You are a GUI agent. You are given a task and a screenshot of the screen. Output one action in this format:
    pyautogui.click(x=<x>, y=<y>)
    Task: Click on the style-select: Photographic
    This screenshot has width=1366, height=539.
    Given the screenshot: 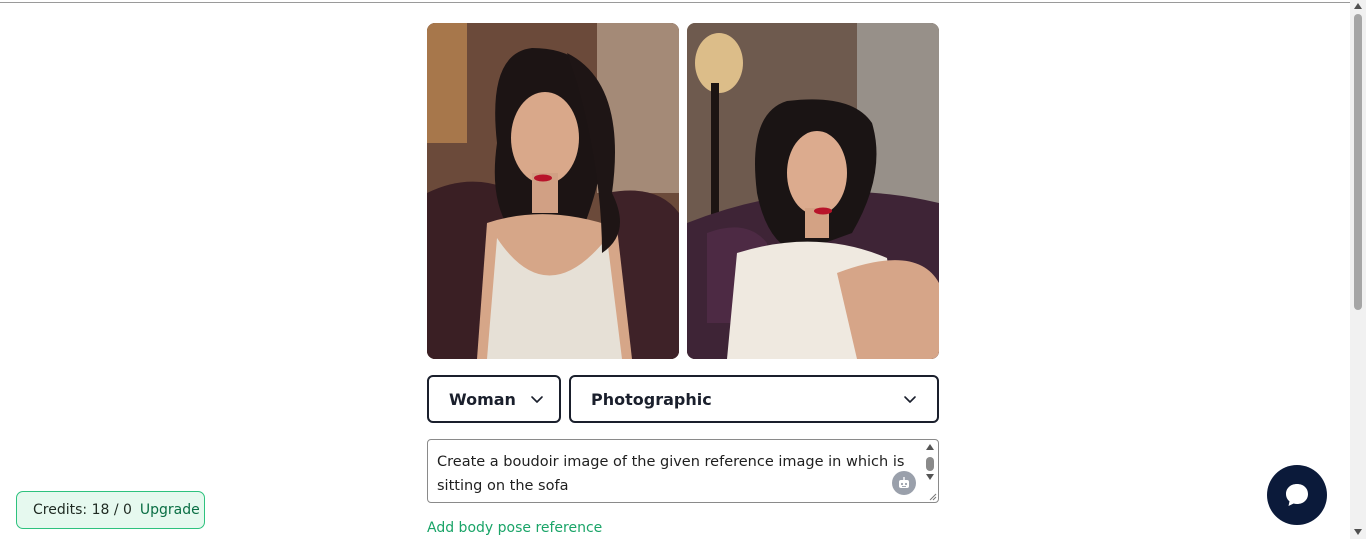 What is the action you would take?
    pyautogui.click(x=754, y=399)
    